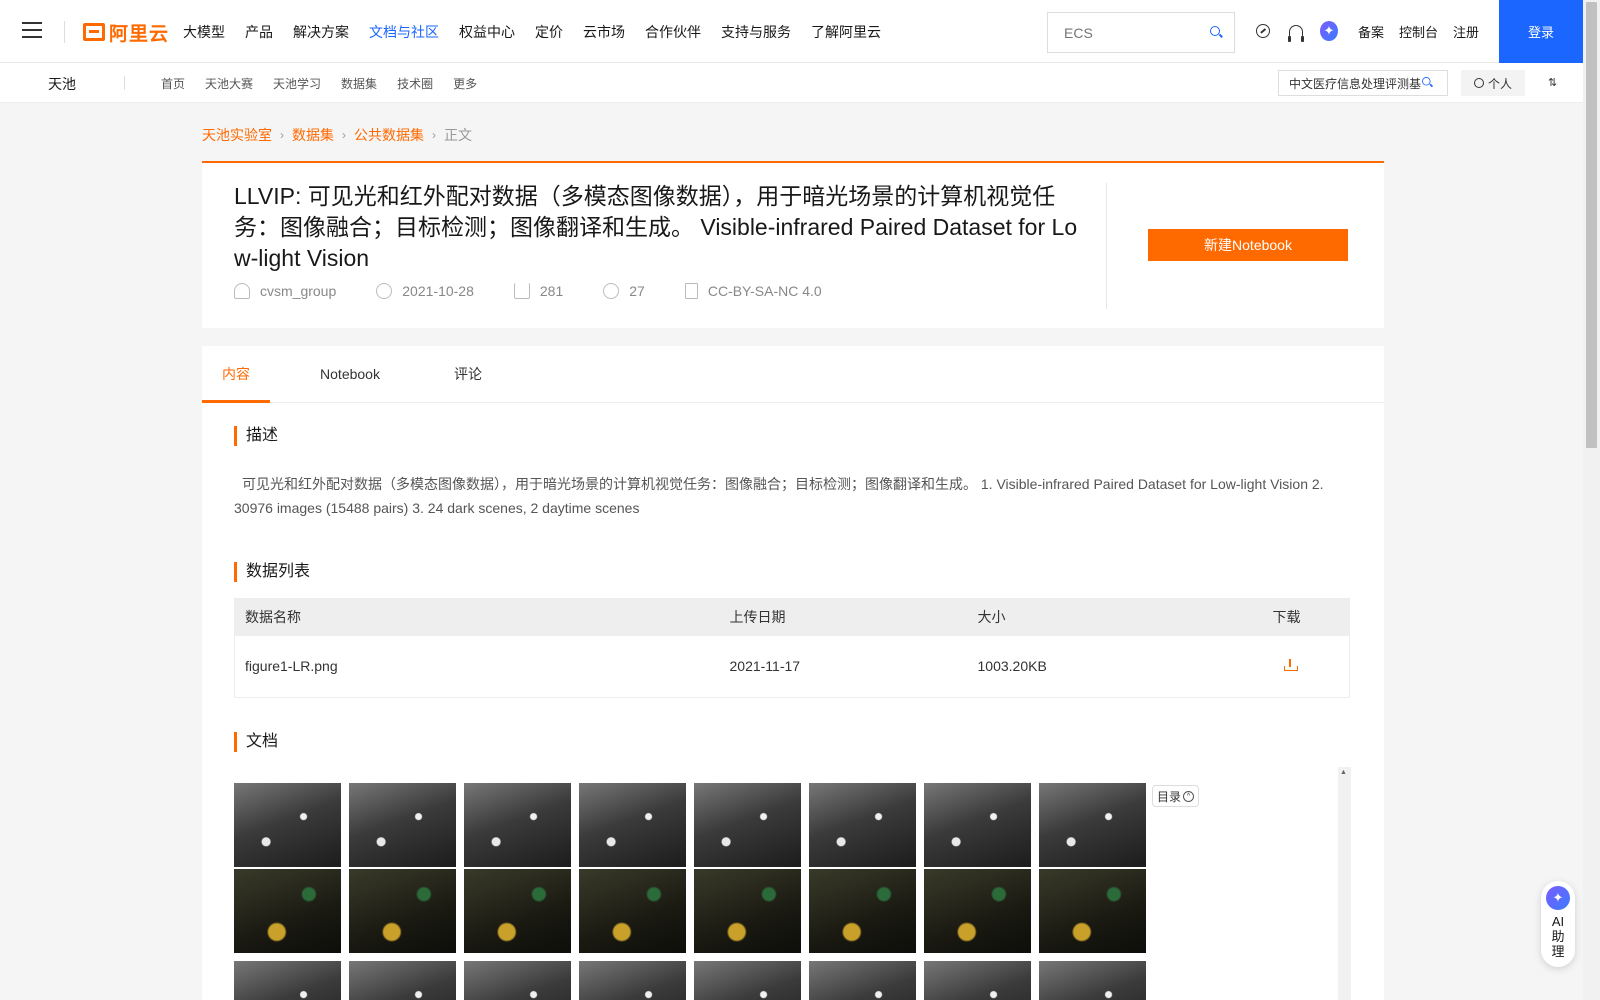 This screenshot has height=1000, width=1600. I want to click on logo-text: 阿里云, so click(139, 34).